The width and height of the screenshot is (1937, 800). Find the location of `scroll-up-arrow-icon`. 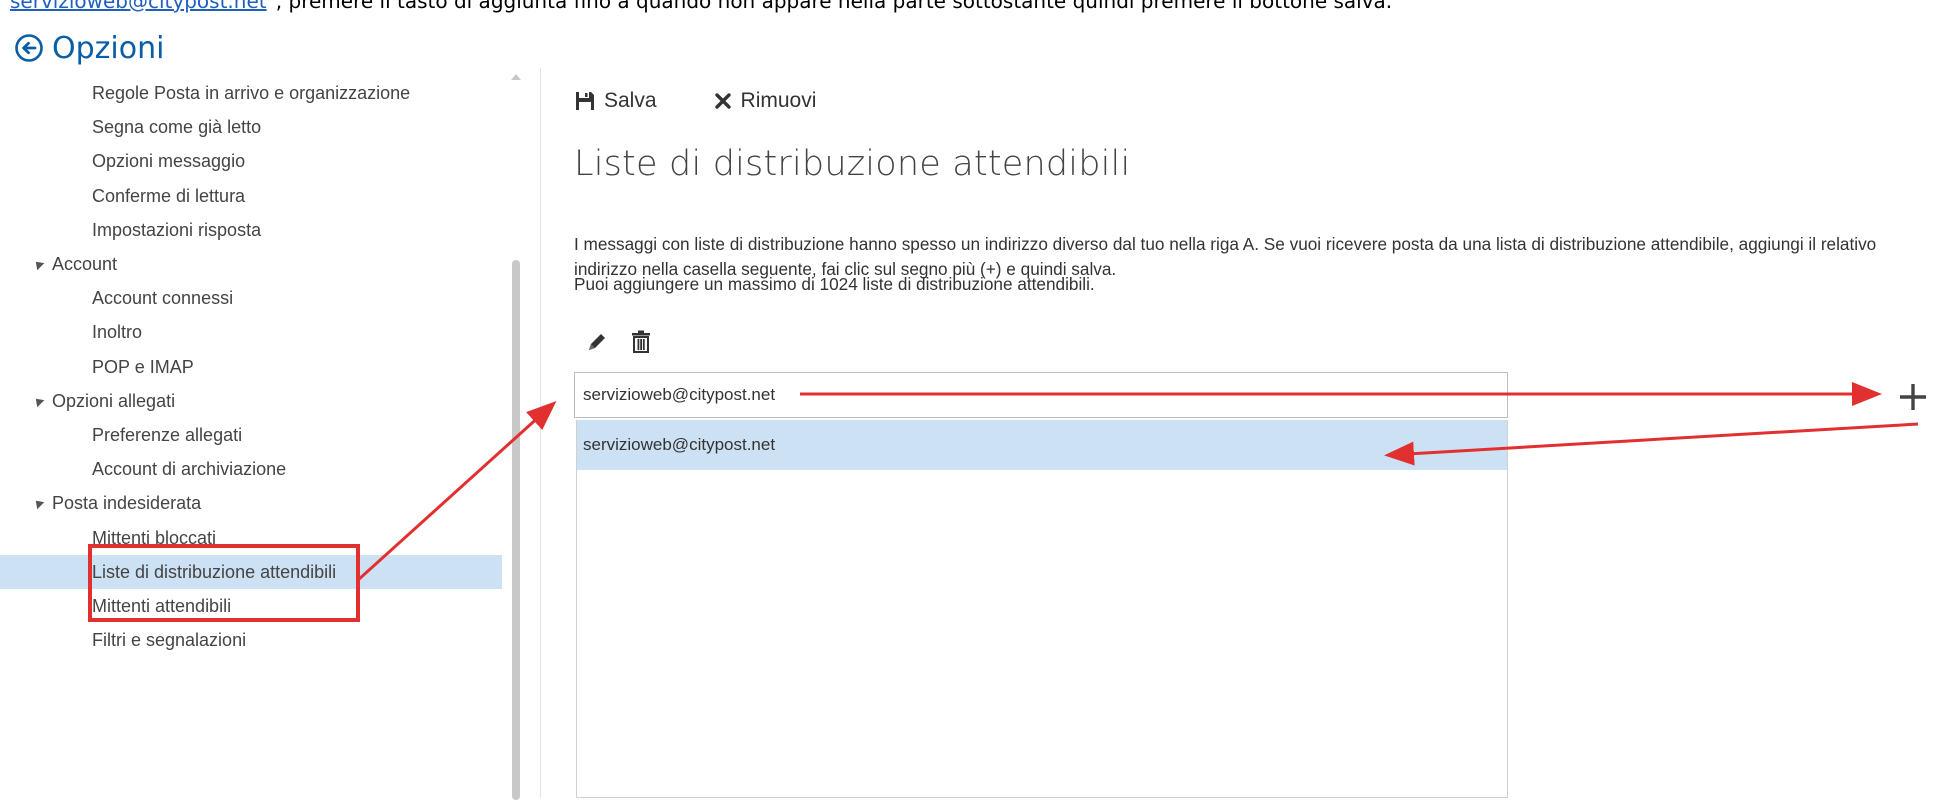

scroll-up-arrow-icon is located at coordinates (516, 77).